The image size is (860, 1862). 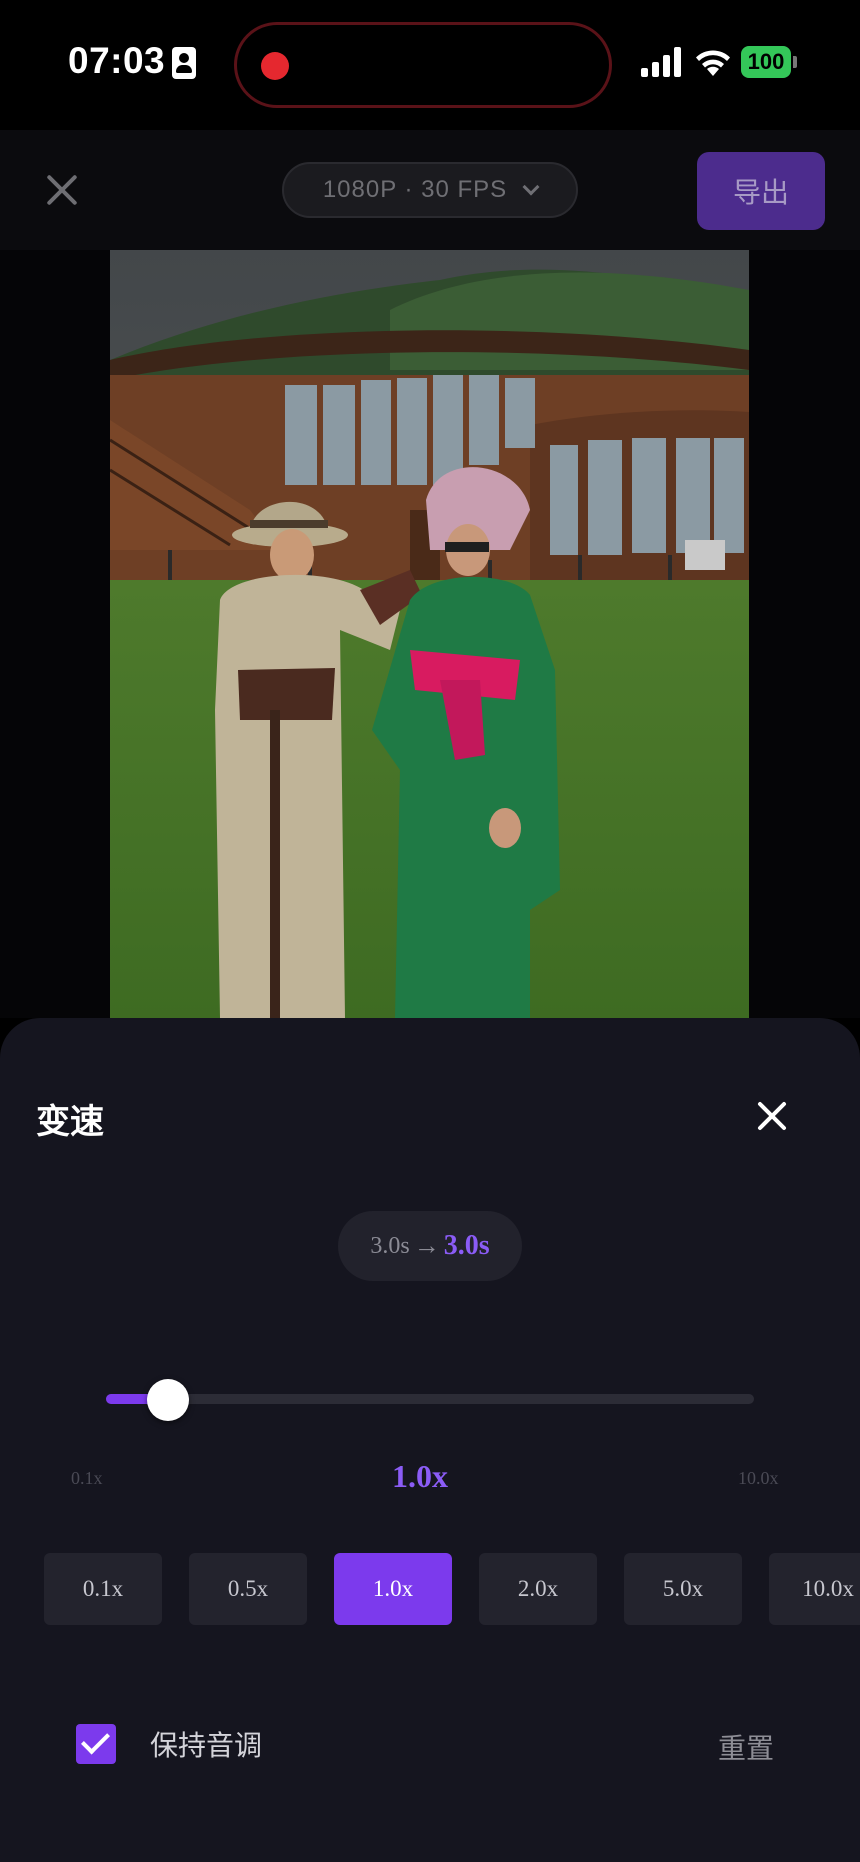 I want to click on editor-toolbar: 1080P · 30 FPS 导出, so click(x=430, y=190).